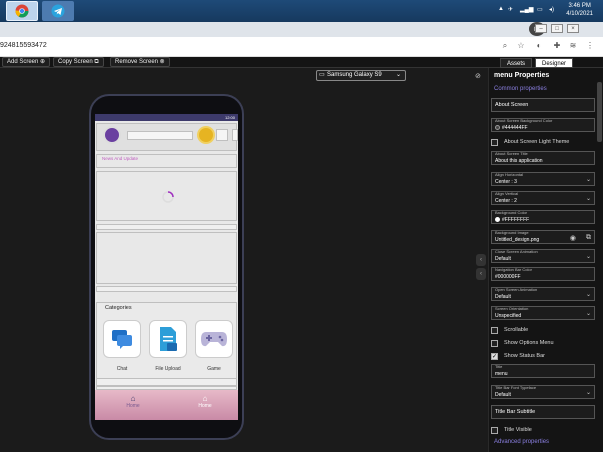  I want to click on advanced-properties-link: Advanced properties, so click(521, 442).